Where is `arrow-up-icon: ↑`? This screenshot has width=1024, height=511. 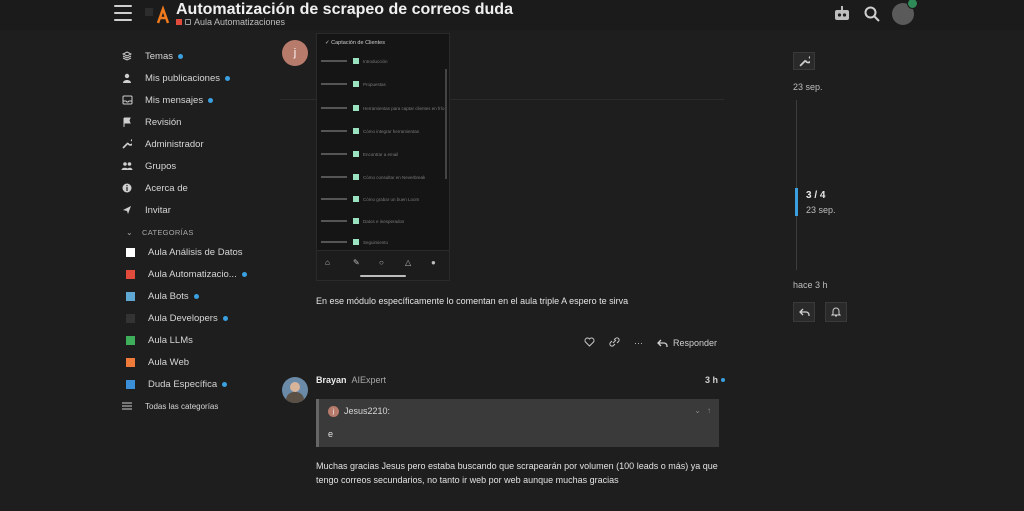 arrow-up-icon: ↑ is located at coordinates (709, 410).